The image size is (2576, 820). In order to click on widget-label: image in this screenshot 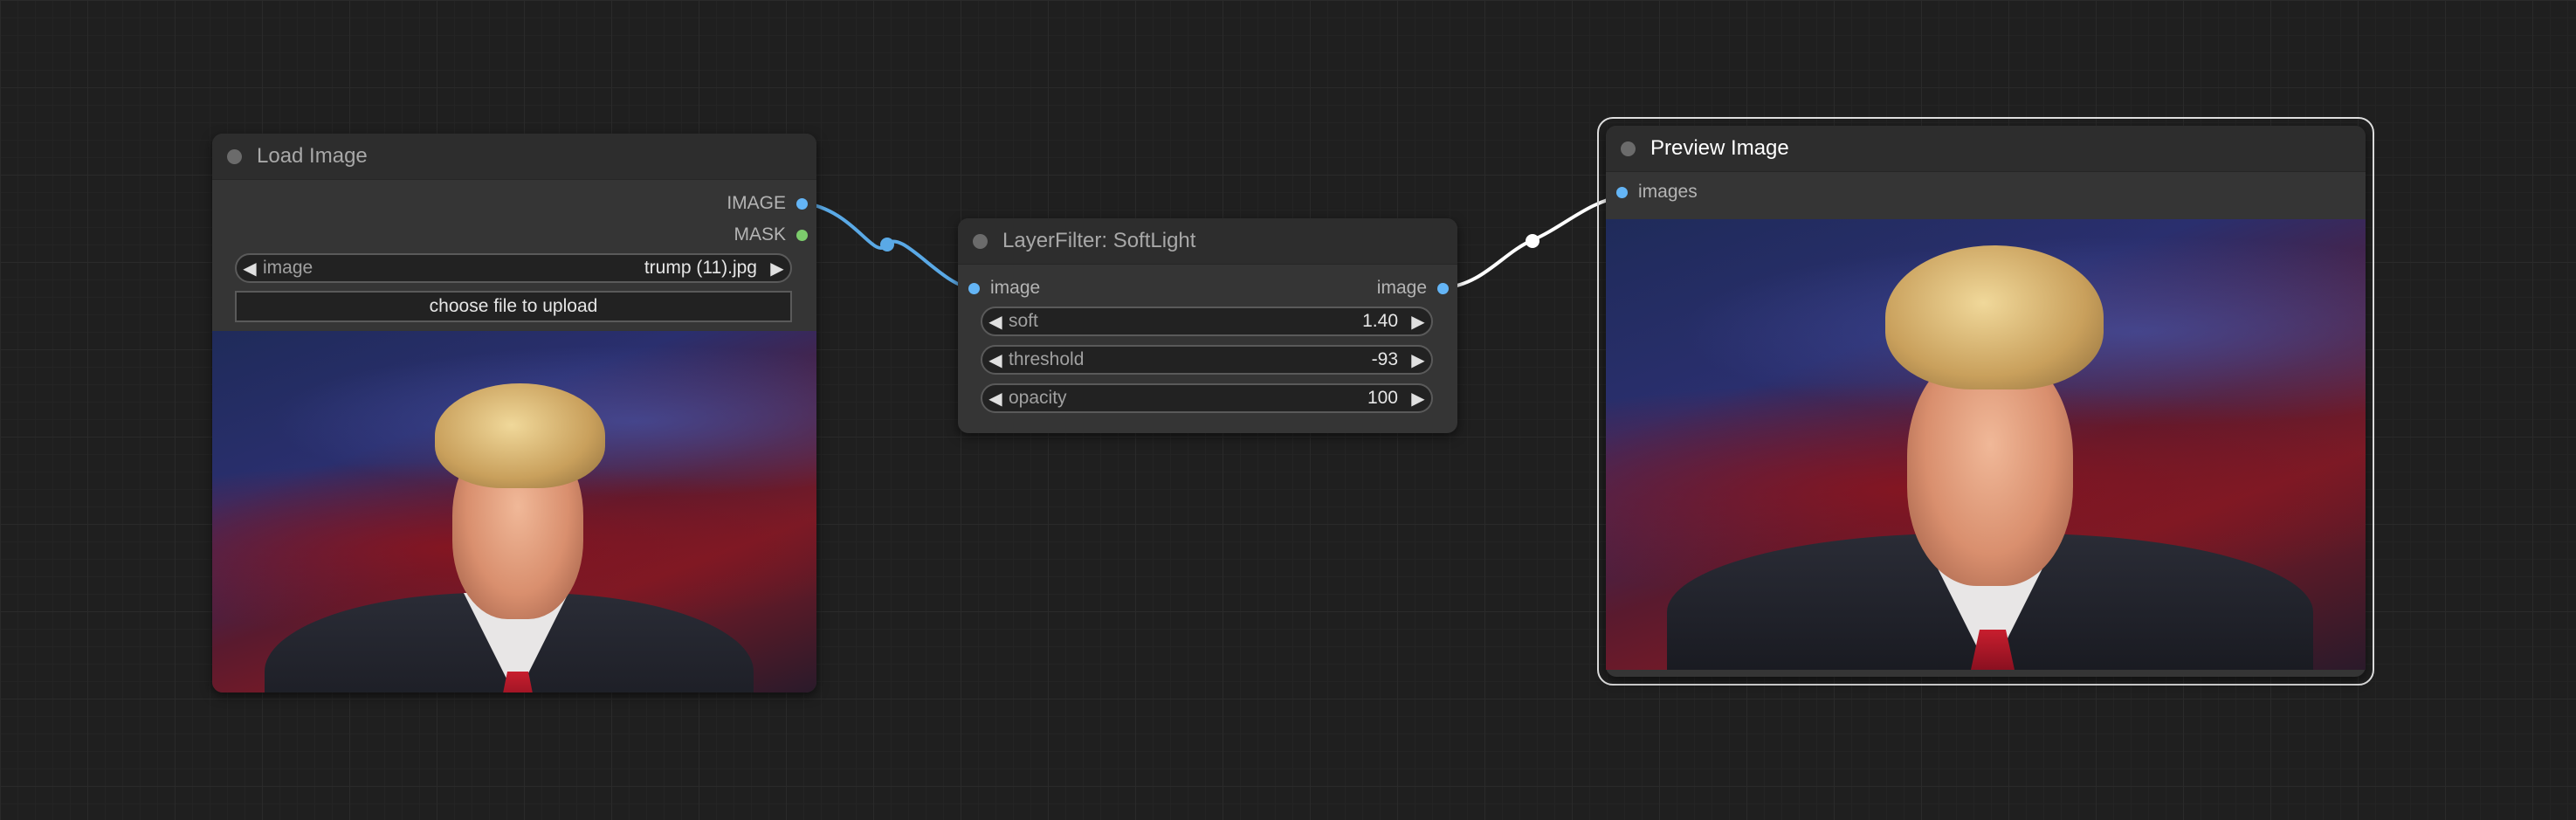, I will do `click(288, 268)`.